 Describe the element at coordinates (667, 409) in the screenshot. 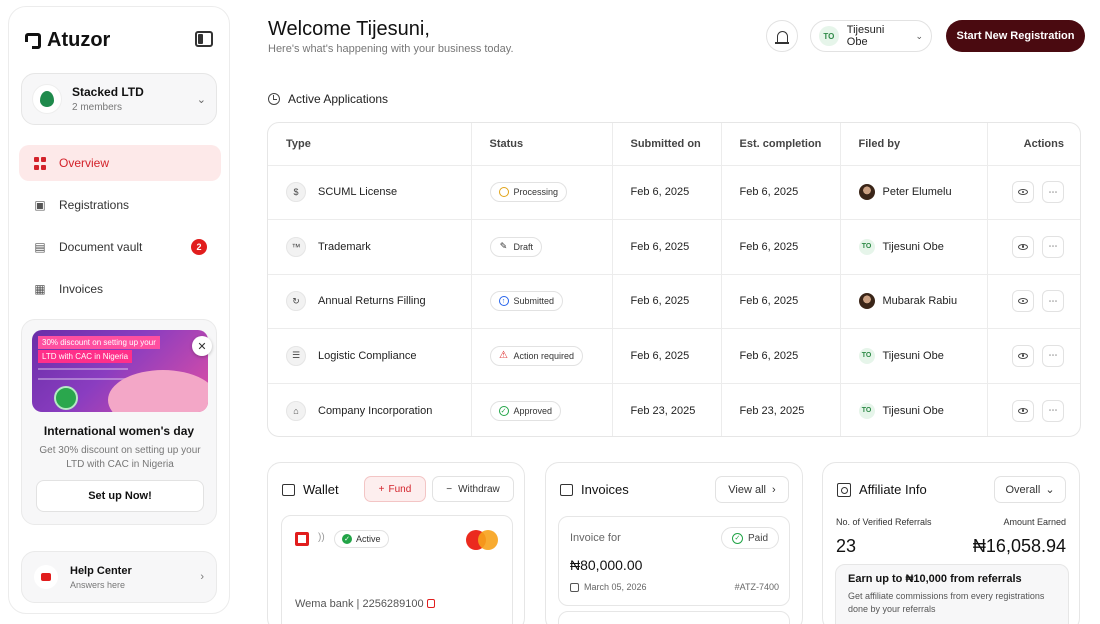

I see `submitted-date: Feb 23, 2025` at that location.